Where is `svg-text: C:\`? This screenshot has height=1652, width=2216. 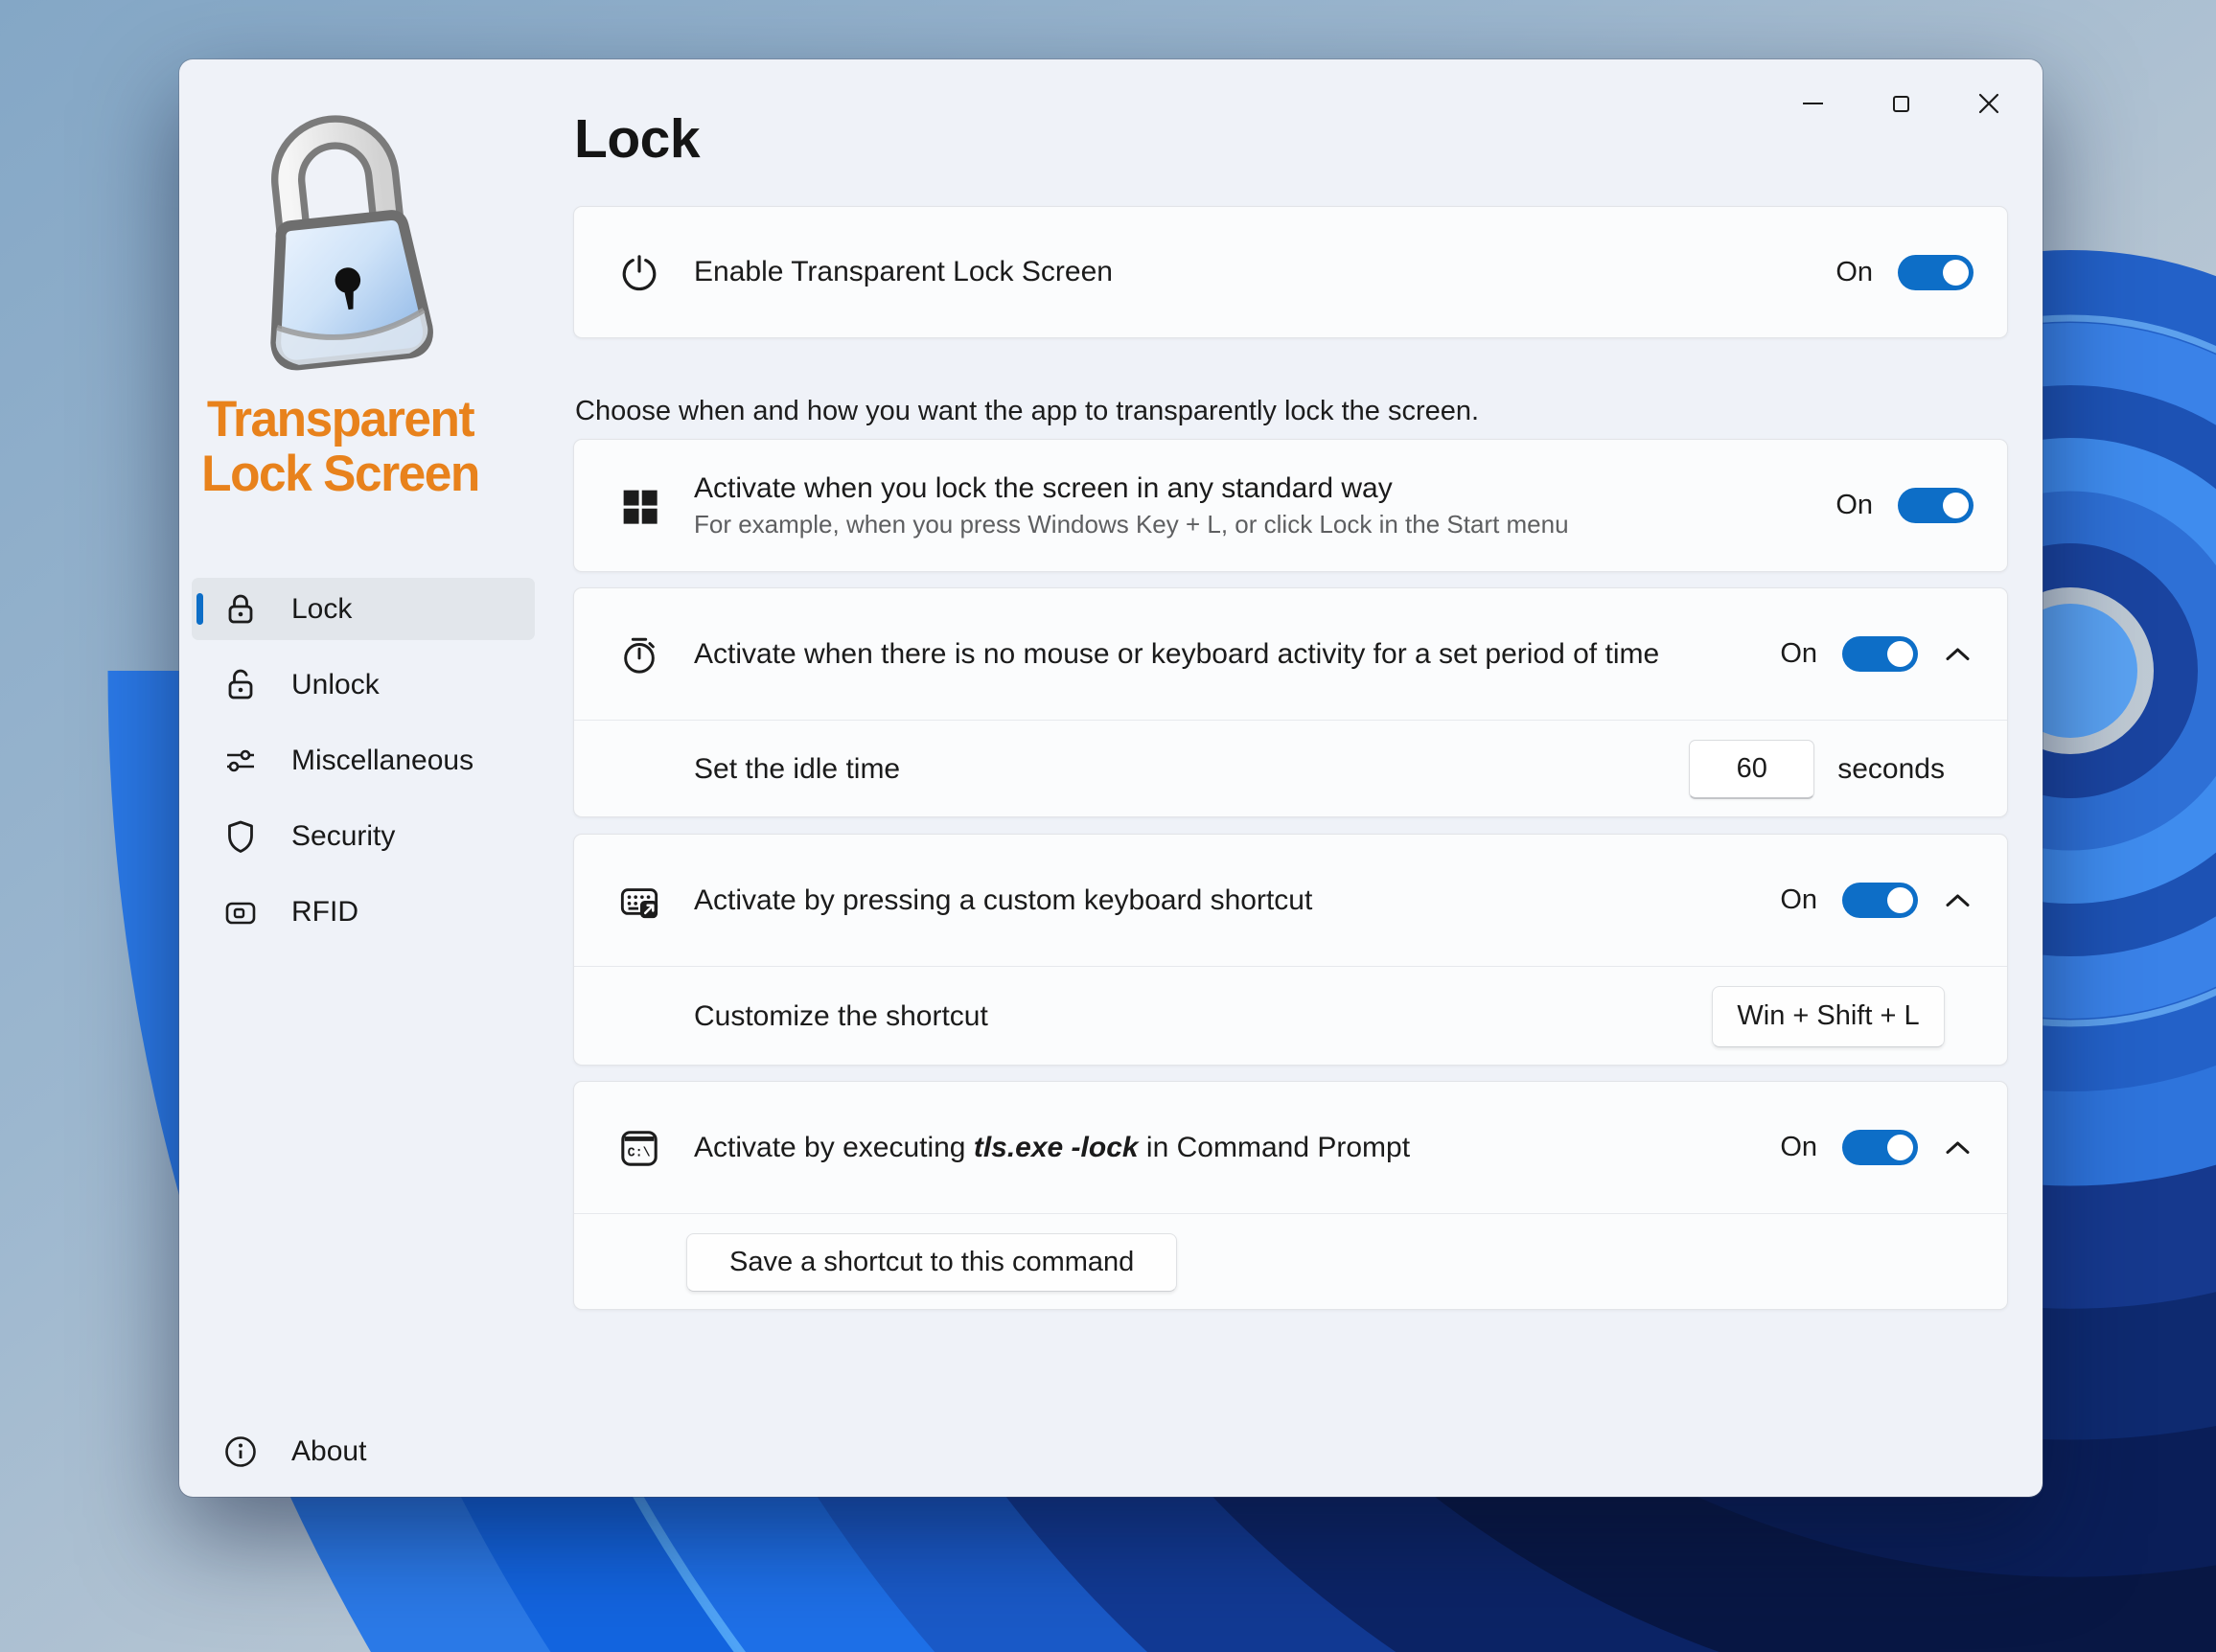
svg-text: C:\ is located at coordinates (639, 1153).